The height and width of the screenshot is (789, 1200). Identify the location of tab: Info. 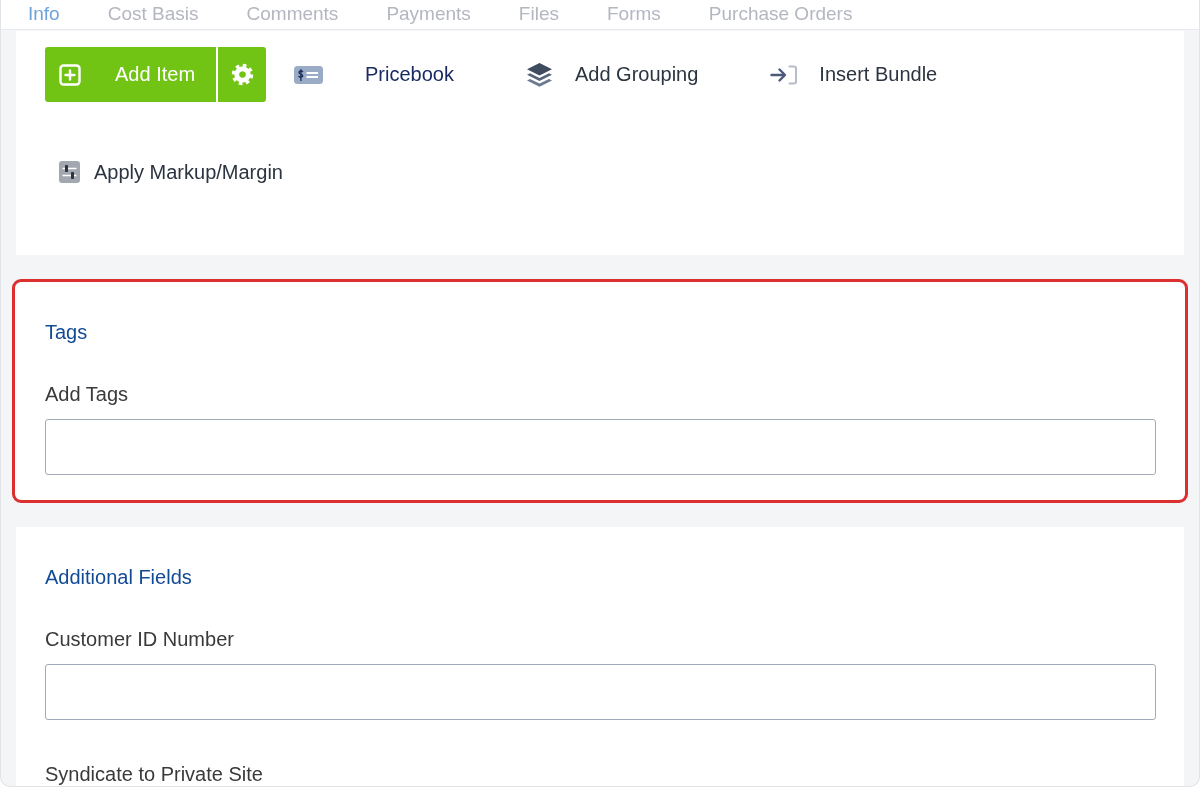
(44, 14).